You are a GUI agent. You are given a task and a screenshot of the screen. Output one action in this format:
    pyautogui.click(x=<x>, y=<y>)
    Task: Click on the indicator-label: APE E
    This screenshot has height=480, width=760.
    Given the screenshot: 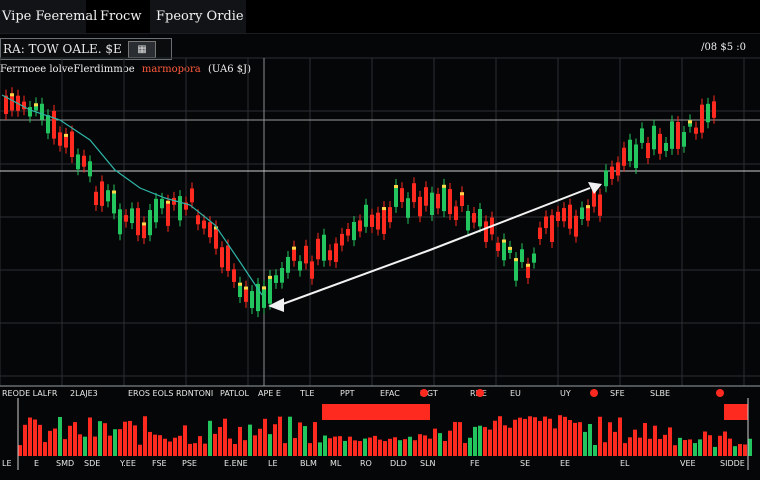 What is the action you would take?
    pyautogui.click(x=269, y=393)
    